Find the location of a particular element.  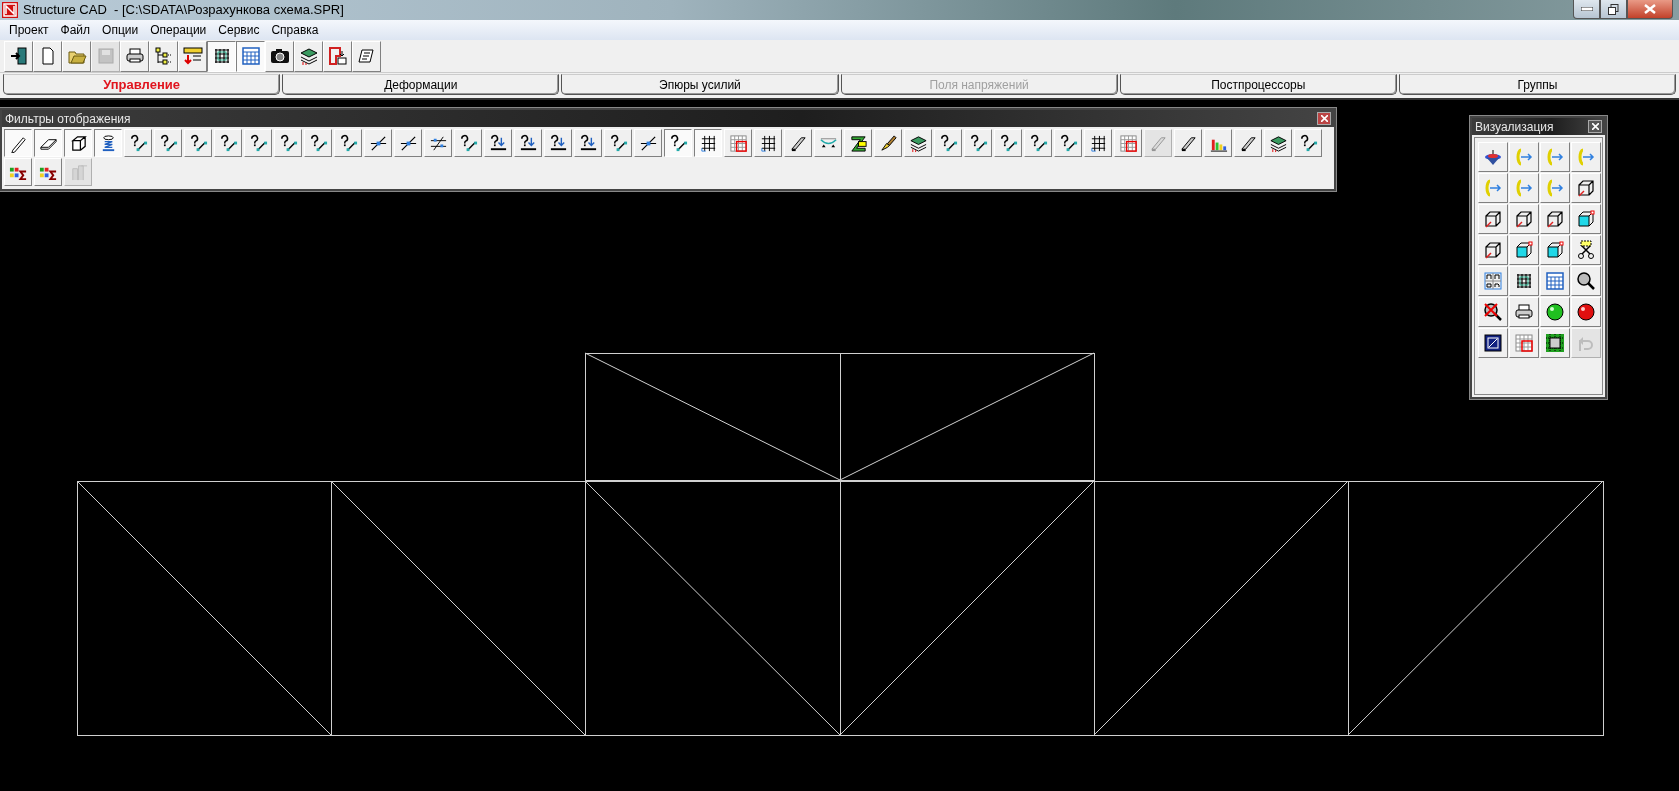

tab: Постпроцессоры is located at coordinates (1258, 84).